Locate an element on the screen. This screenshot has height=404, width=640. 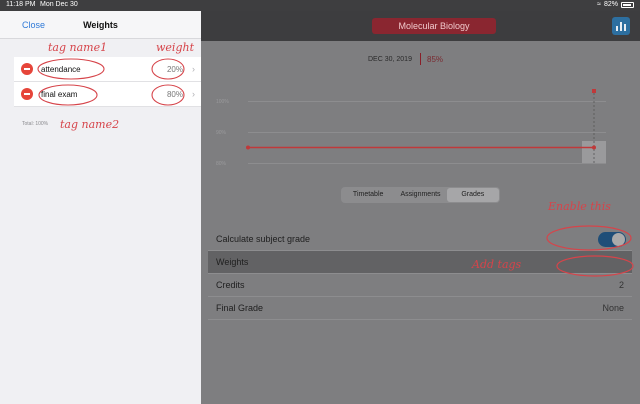
summary-separator is located at coordinates (420, 59).